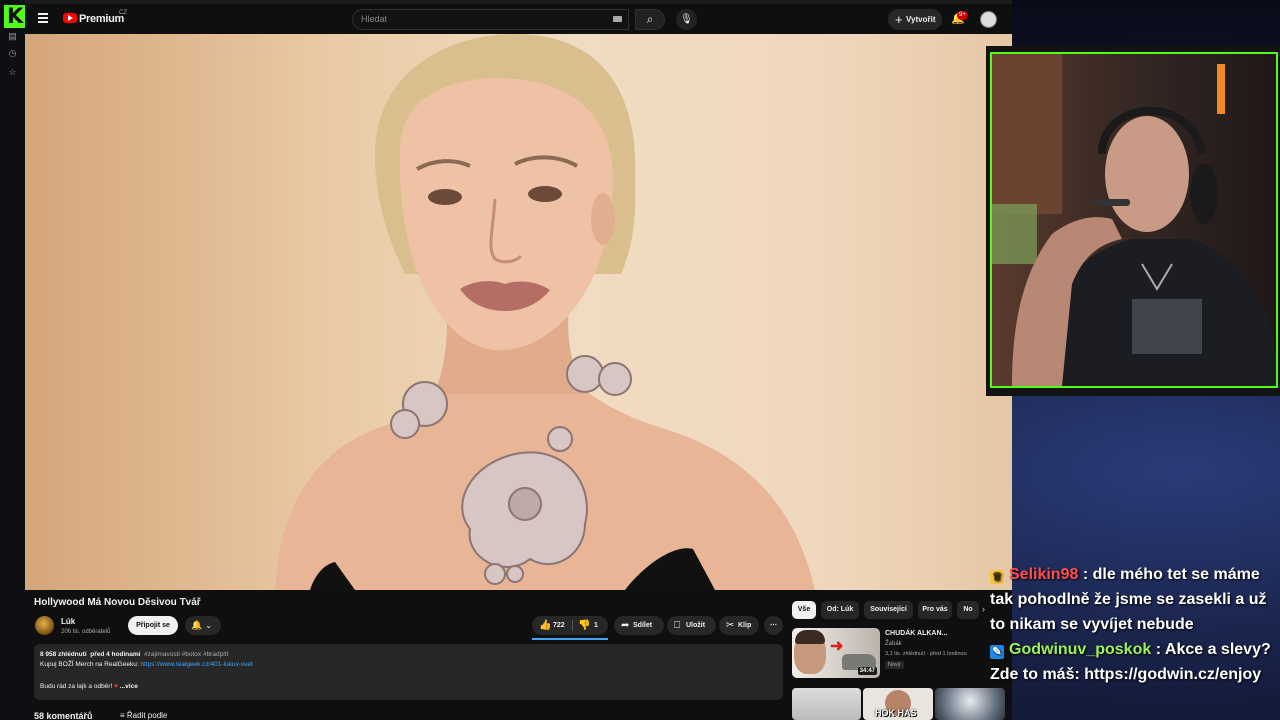 The width and height of the screenshot is (1280, 720). I want to click on cta-line: Budu rád za lajk a odběr! ♥ ...více, so click(89, 686).